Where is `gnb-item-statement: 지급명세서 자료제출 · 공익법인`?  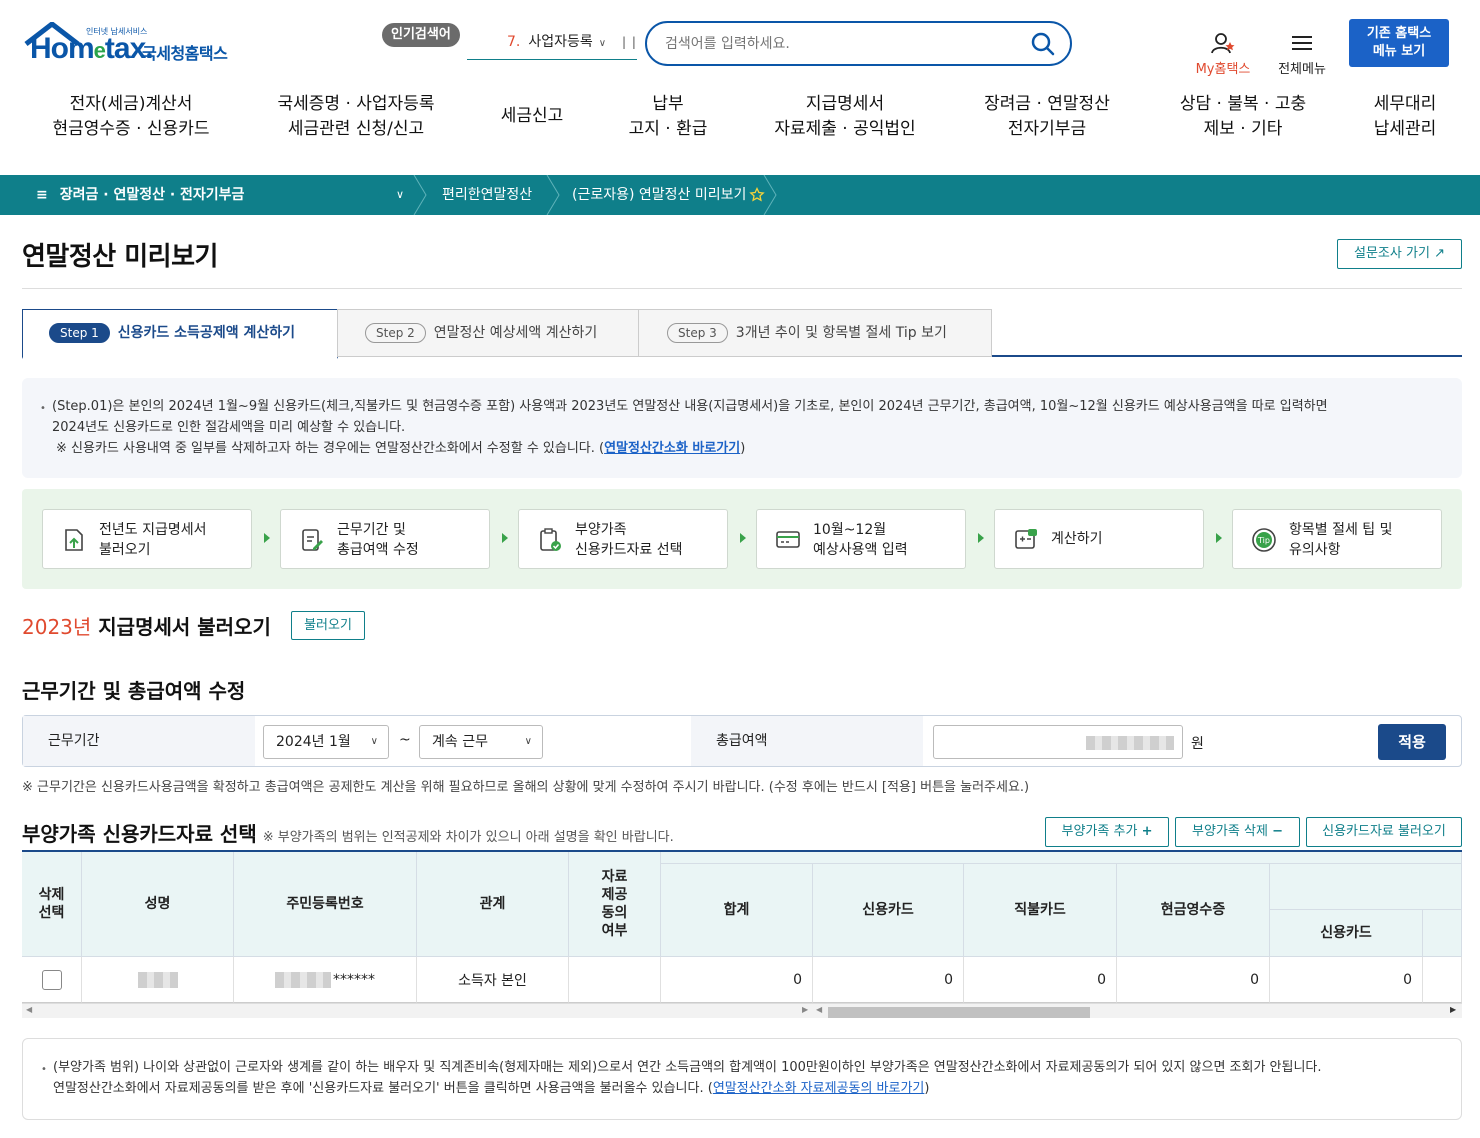 gnb-item-statement: 지급명세서 자료제출 · 공익법인 is located at coordinates (845, 117).